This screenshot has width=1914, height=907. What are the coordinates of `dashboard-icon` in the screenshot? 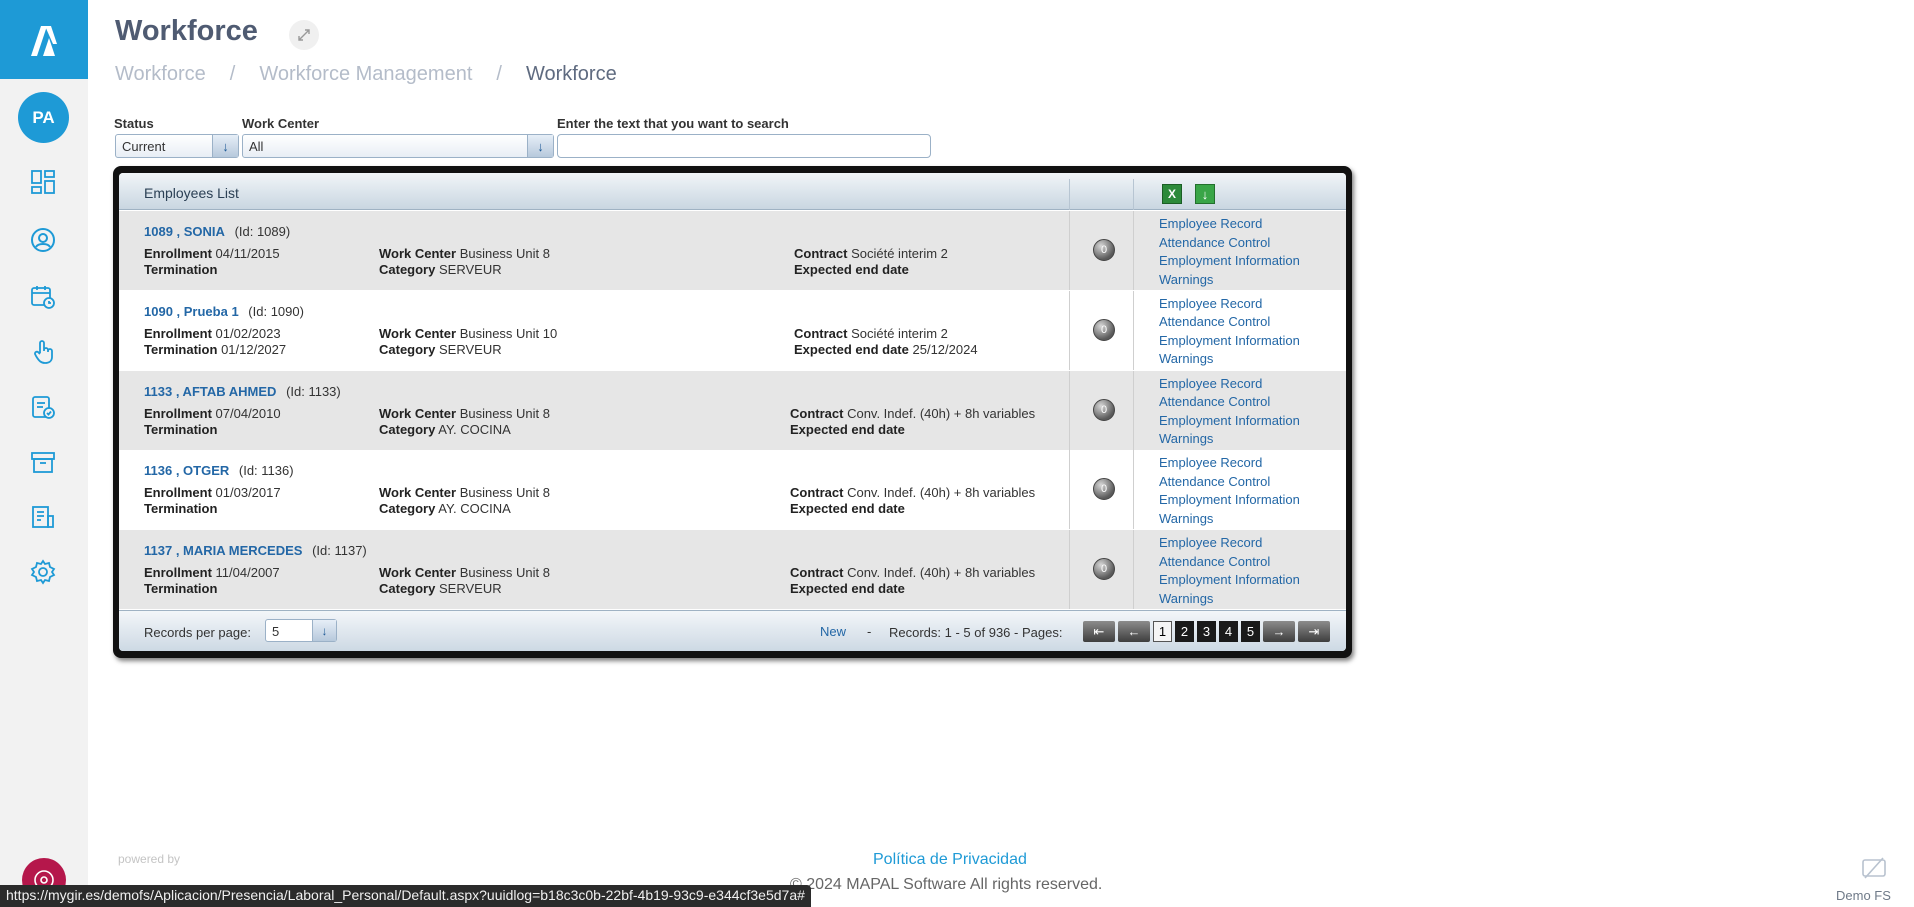 It's located at (43, 182).